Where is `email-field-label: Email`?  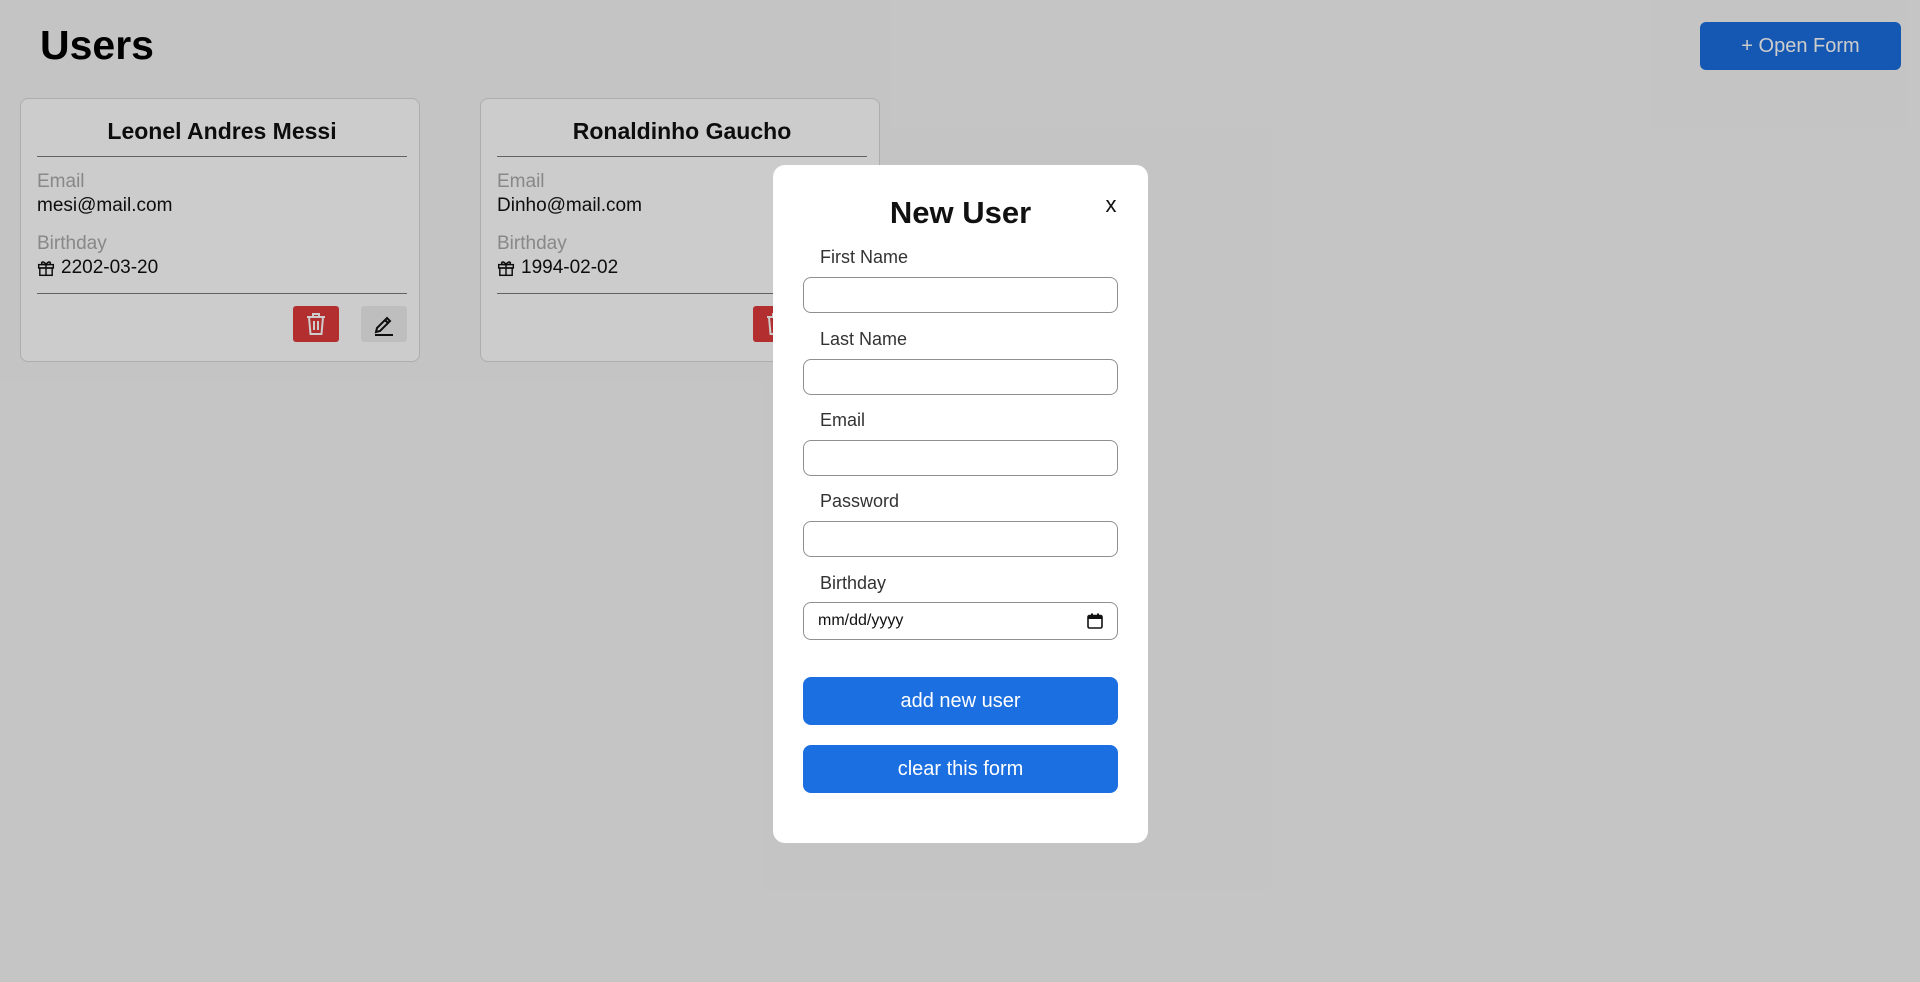 email-field-label: Email is located at coordinates (843, 420).